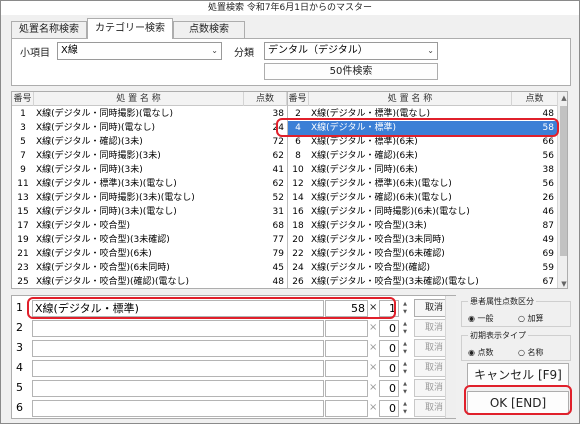 This screenshot has height=424, width=580. Describe the element at coordinates (531, 352) in the screenshot. I see `radio-name: ○ 名称` at that location.